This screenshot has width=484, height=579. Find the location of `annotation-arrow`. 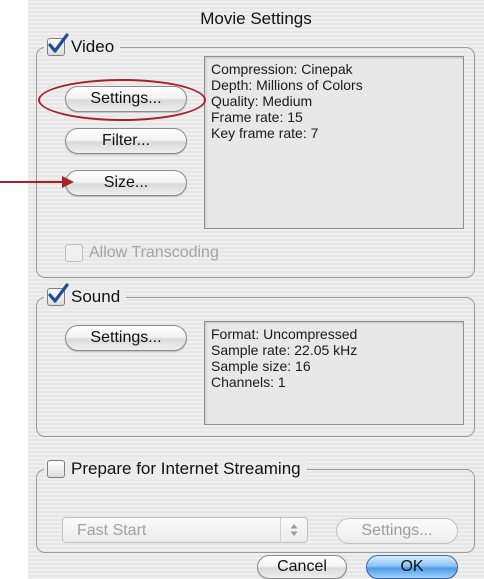

annotation-arrow is located at coordinates (37, 182).